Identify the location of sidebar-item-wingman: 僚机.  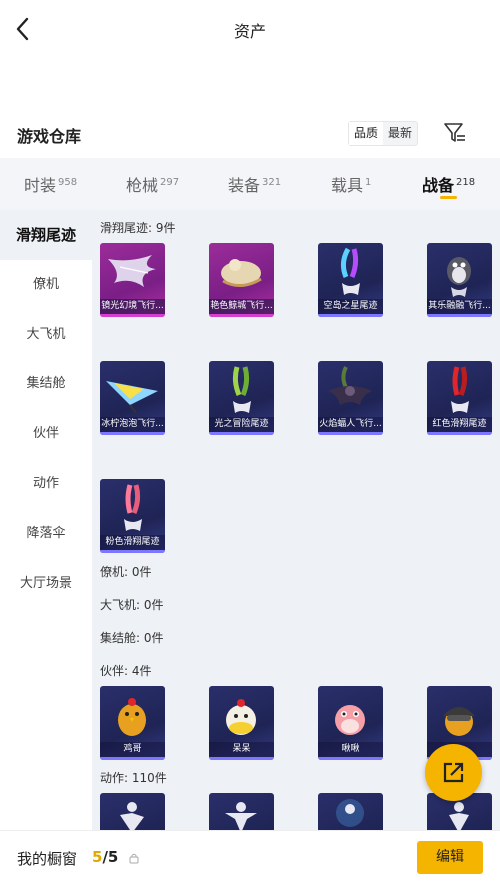
(46, 285).